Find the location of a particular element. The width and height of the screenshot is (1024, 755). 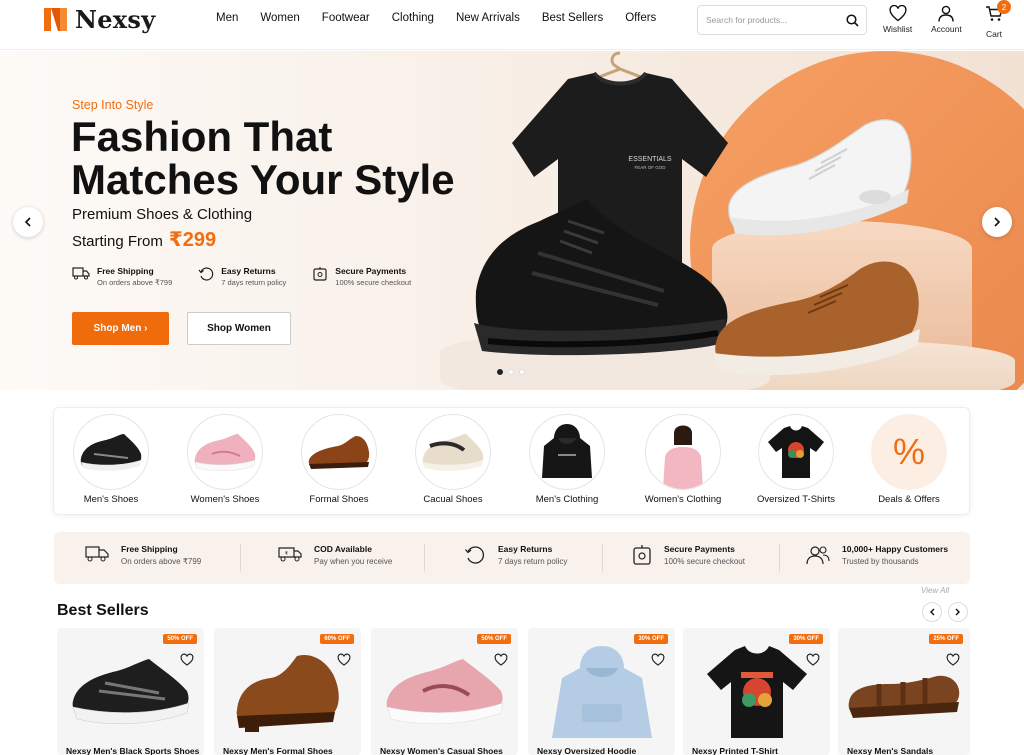

cod-van-icon: ₹ is located at coordinates (290, 554).